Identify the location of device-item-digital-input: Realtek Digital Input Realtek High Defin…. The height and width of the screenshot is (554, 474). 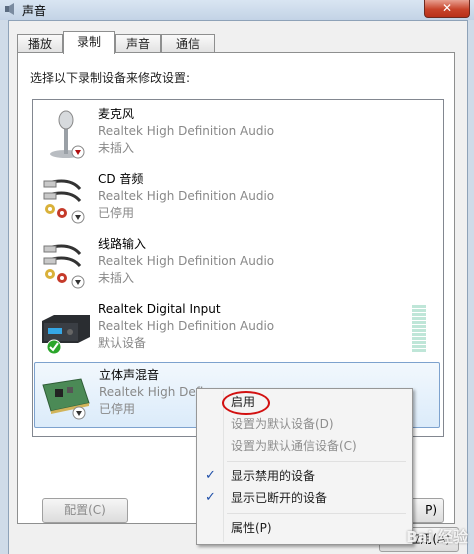
(237, 329).